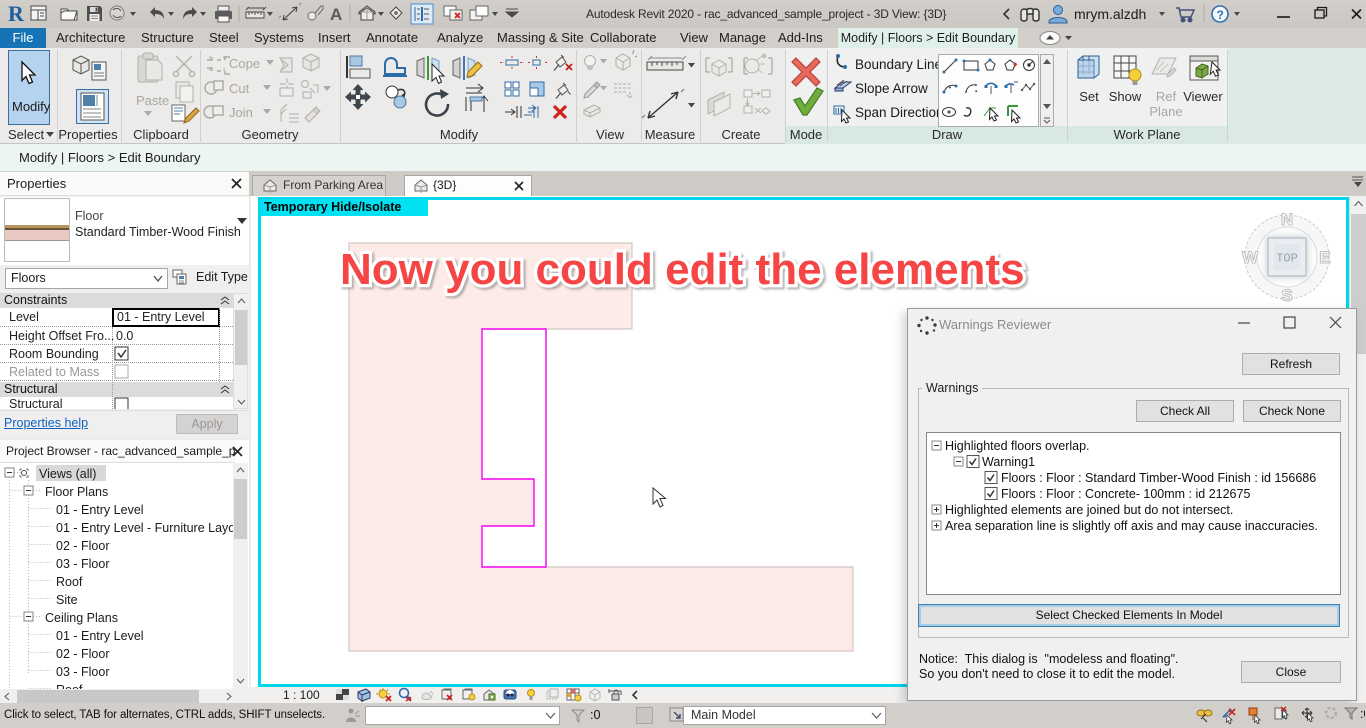  What do you see at coordinates (891, 88) in the screenshot?
I see `svg-text: Slope Arrow` at bounding box center [891, 88].